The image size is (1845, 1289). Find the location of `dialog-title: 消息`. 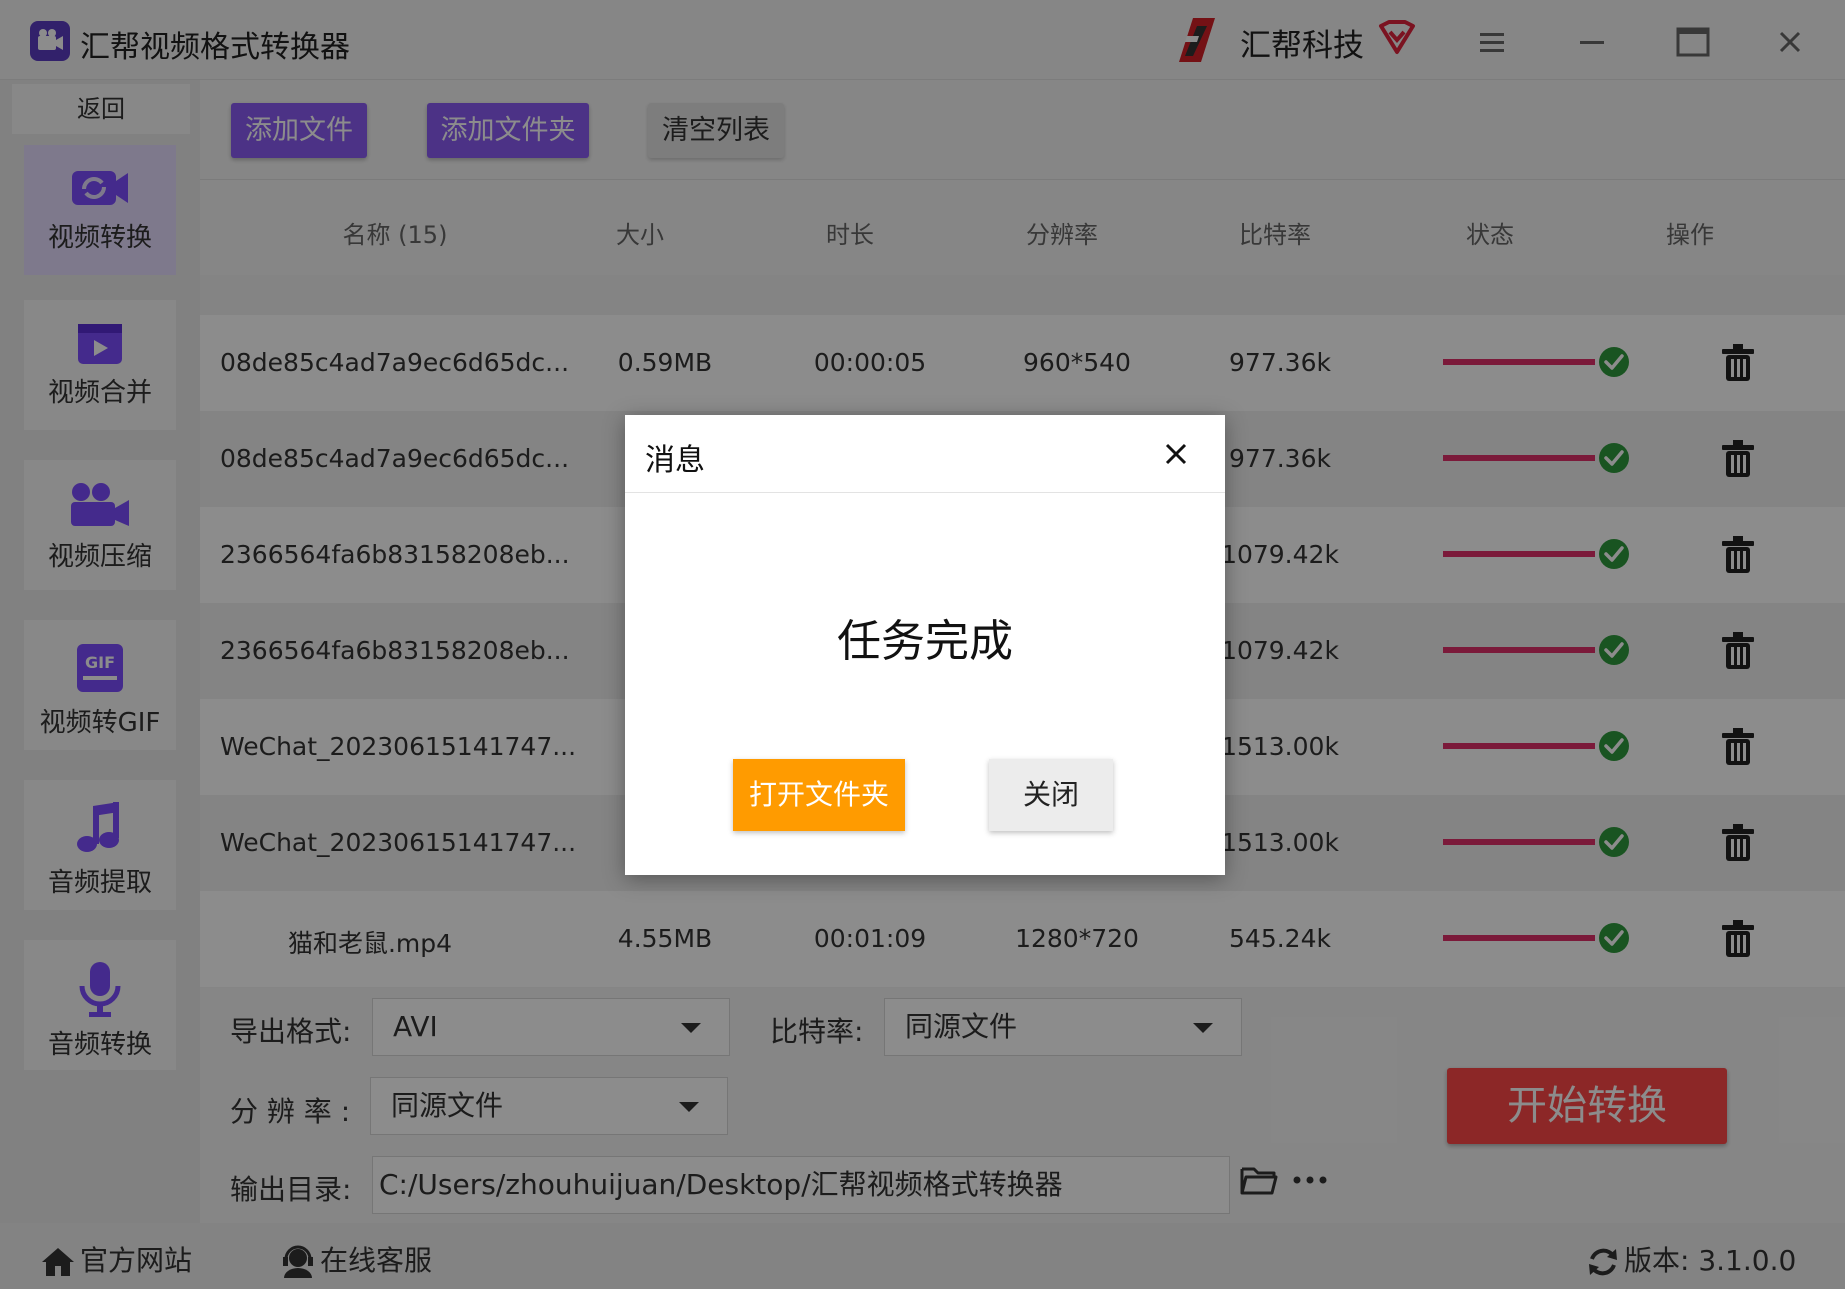

dialog-title: 消息 is located at coordinates (675, 460).